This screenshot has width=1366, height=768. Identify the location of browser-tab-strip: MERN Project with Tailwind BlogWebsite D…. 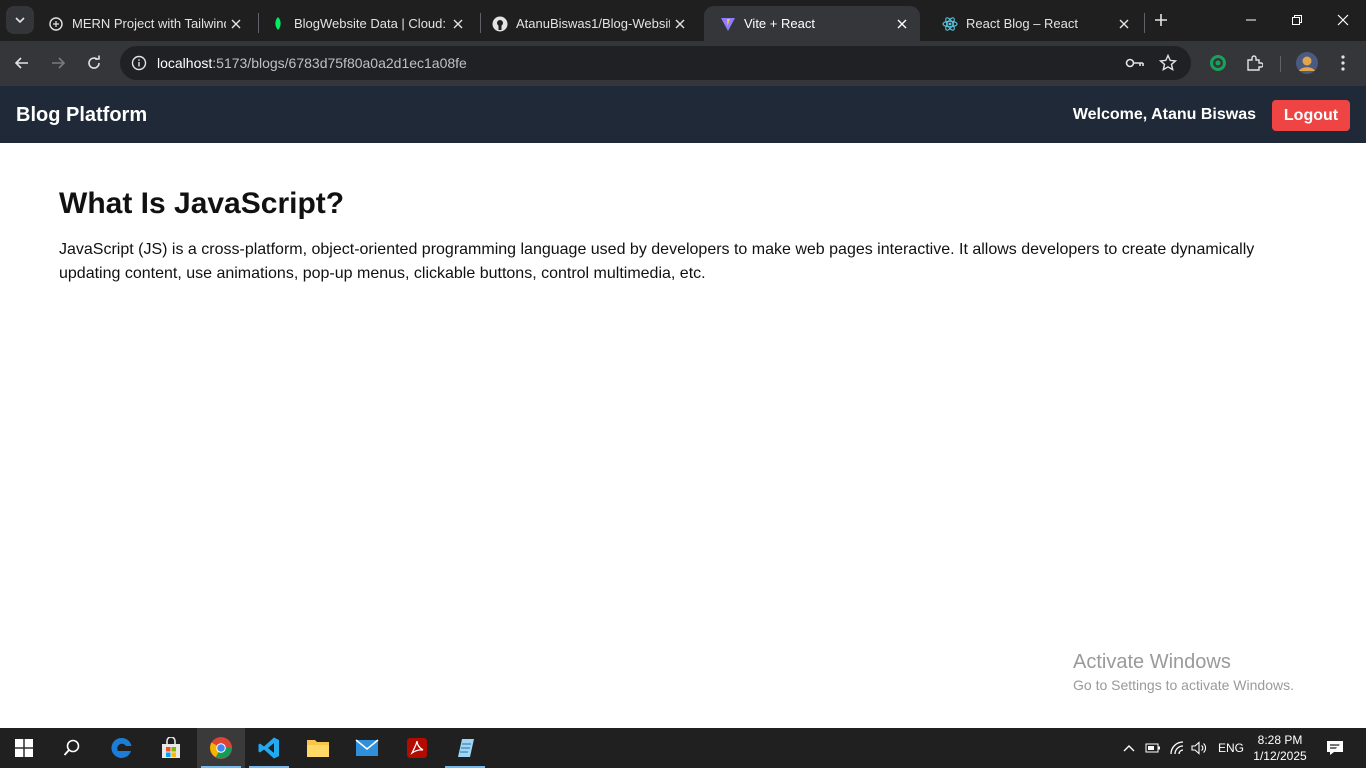
(683, 20).